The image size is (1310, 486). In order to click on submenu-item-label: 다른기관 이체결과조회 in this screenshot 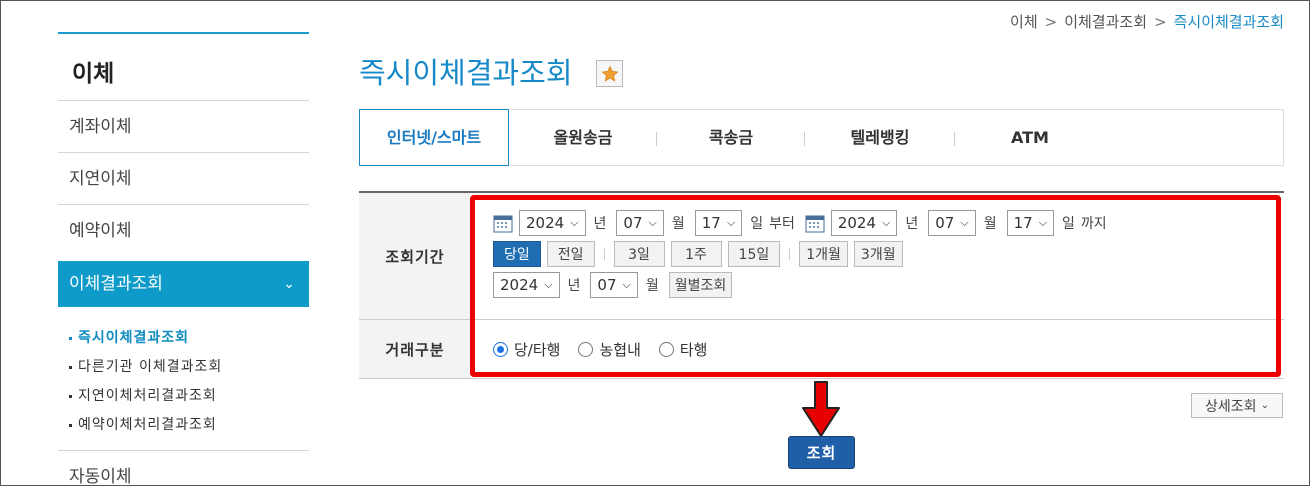, I will do `click(150, 367)`.